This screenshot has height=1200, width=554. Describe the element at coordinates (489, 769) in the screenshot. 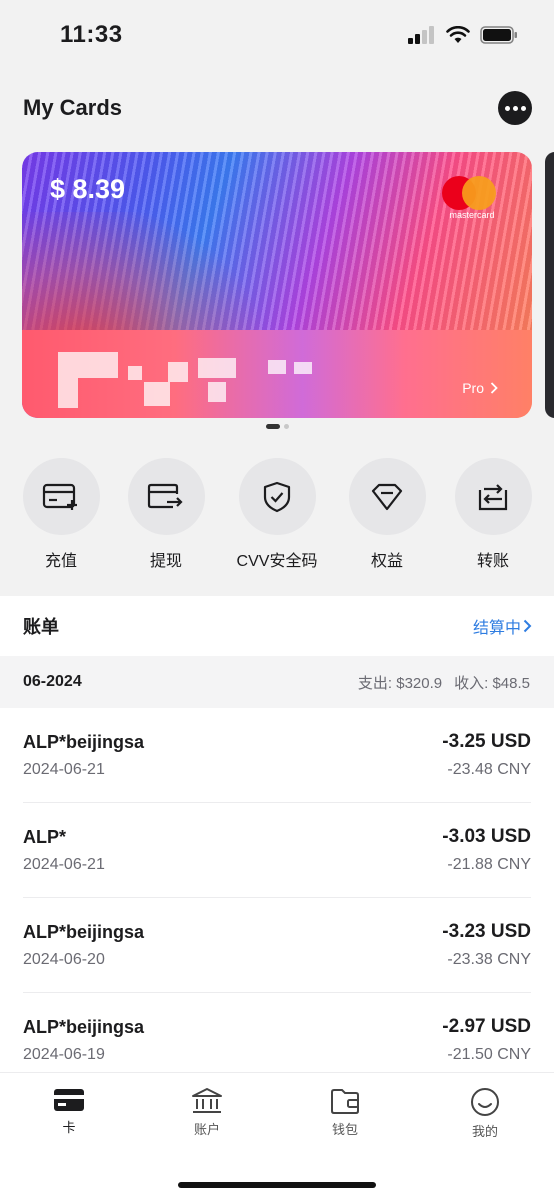

I see `transaction-amount-cny: -23.48 CNY` at that location.